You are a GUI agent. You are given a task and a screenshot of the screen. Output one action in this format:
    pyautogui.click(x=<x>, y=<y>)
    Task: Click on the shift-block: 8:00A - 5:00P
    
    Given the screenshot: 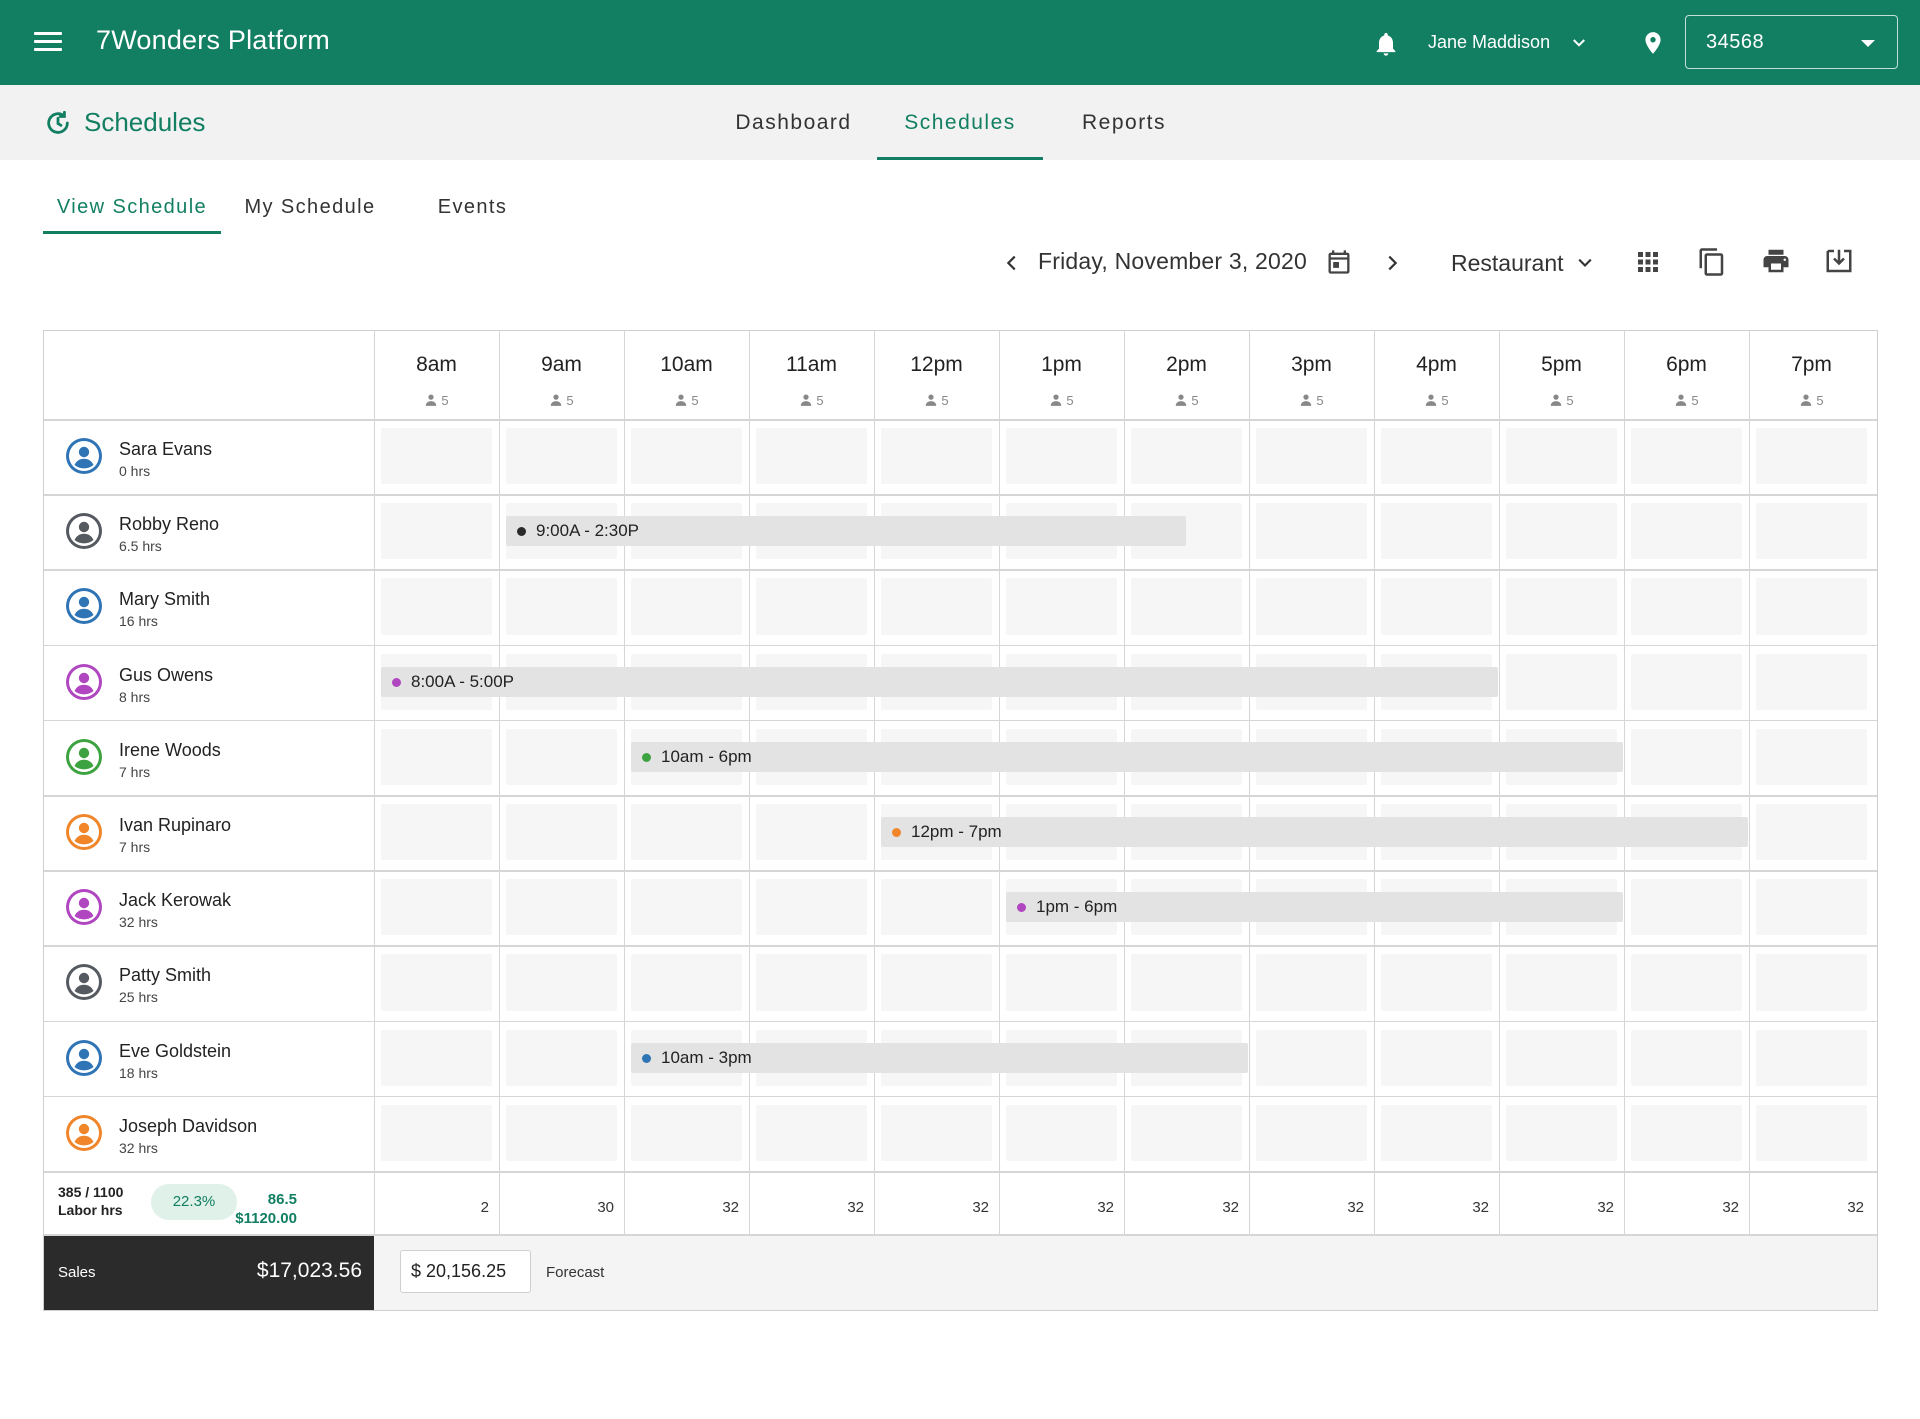 What is the action you would take?
    pyautogui.click(x=939, y=681)
    